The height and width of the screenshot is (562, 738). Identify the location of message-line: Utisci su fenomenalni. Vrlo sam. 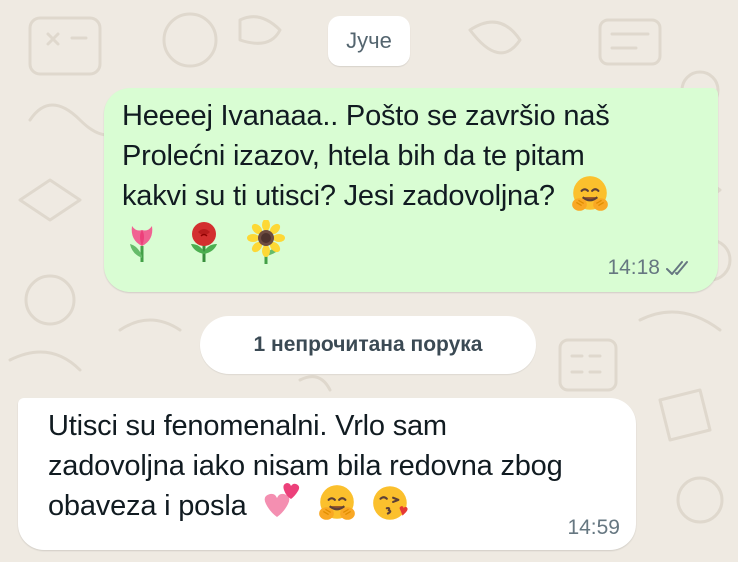
(247, 426).